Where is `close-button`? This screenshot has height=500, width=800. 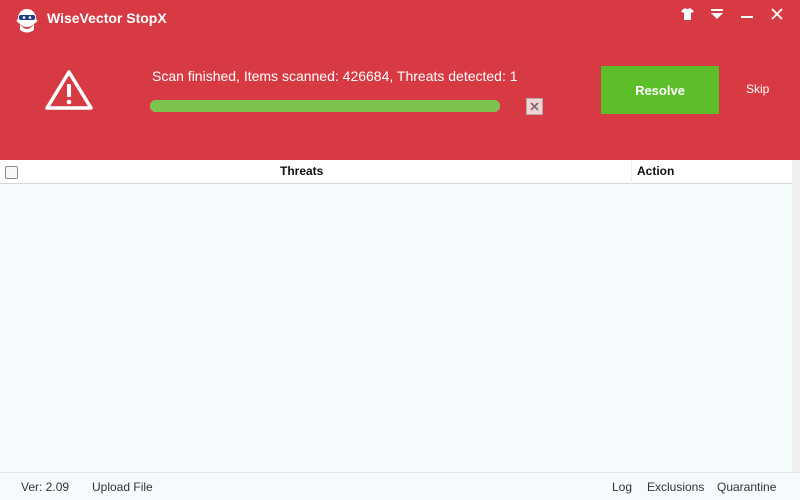 close-button is located at coordinates (777, 14).